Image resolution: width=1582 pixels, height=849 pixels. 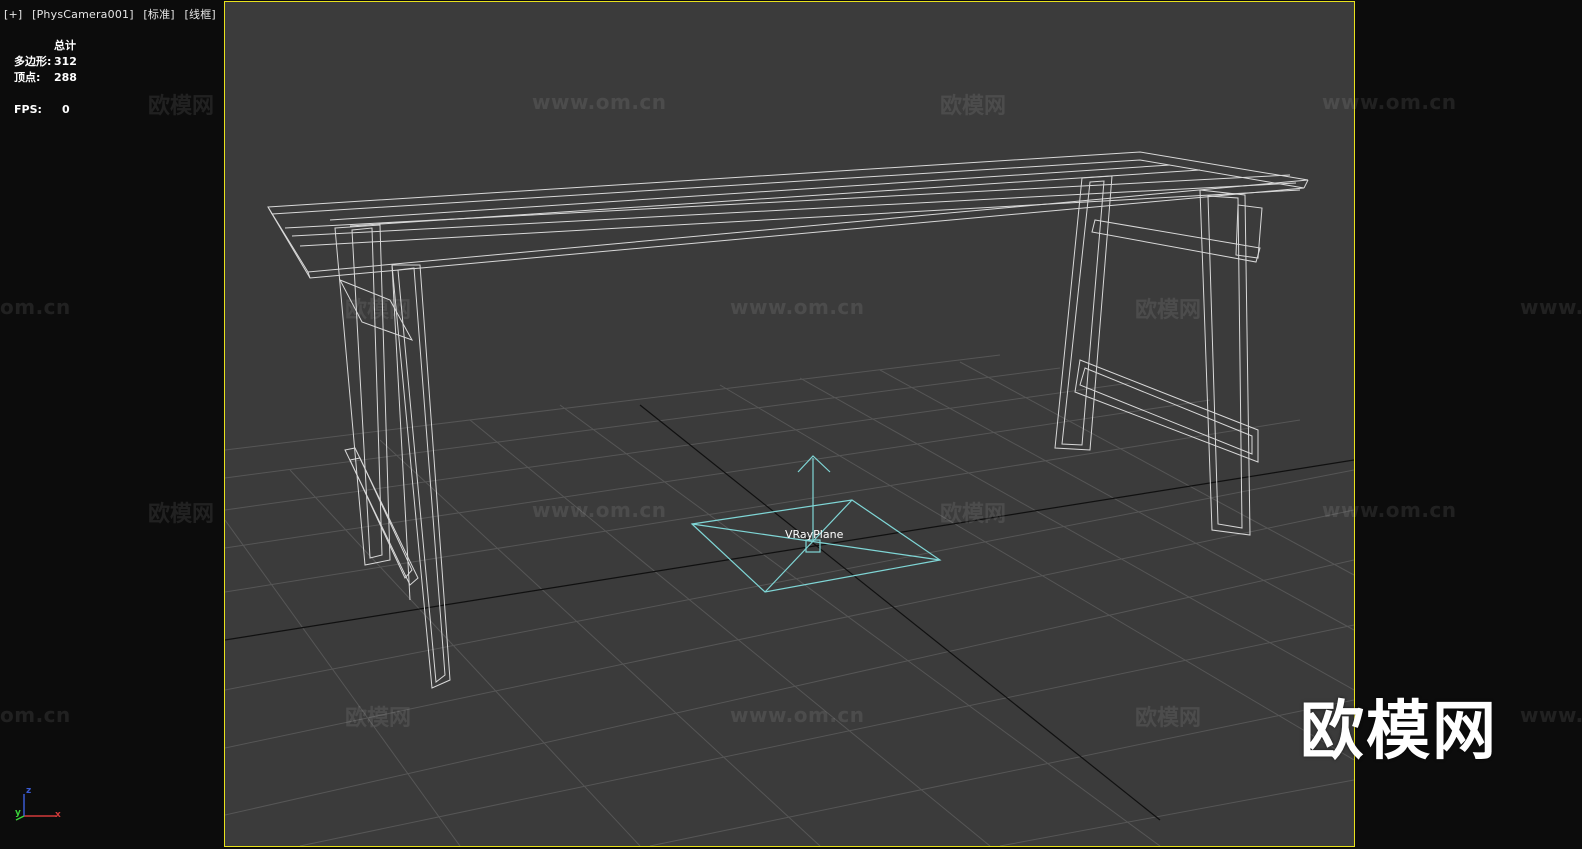 I want to click on axis-x-label: x, so click(x=58, y=815).